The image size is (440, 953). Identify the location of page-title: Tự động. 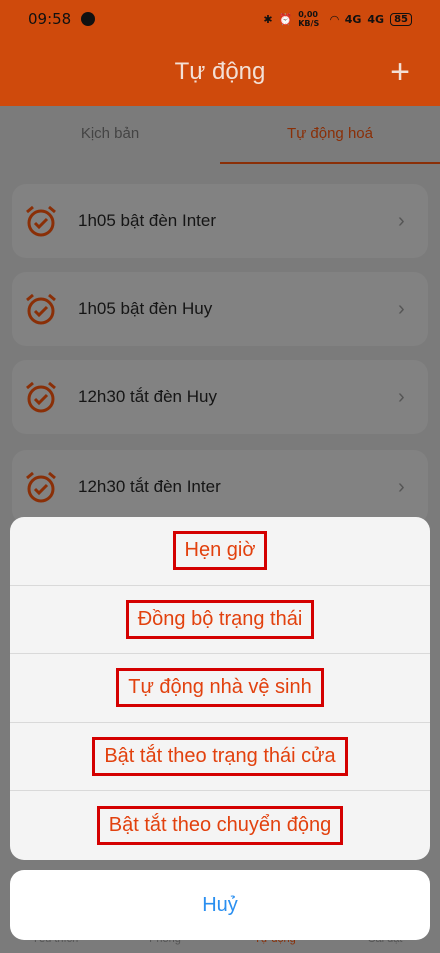
(220, 71).